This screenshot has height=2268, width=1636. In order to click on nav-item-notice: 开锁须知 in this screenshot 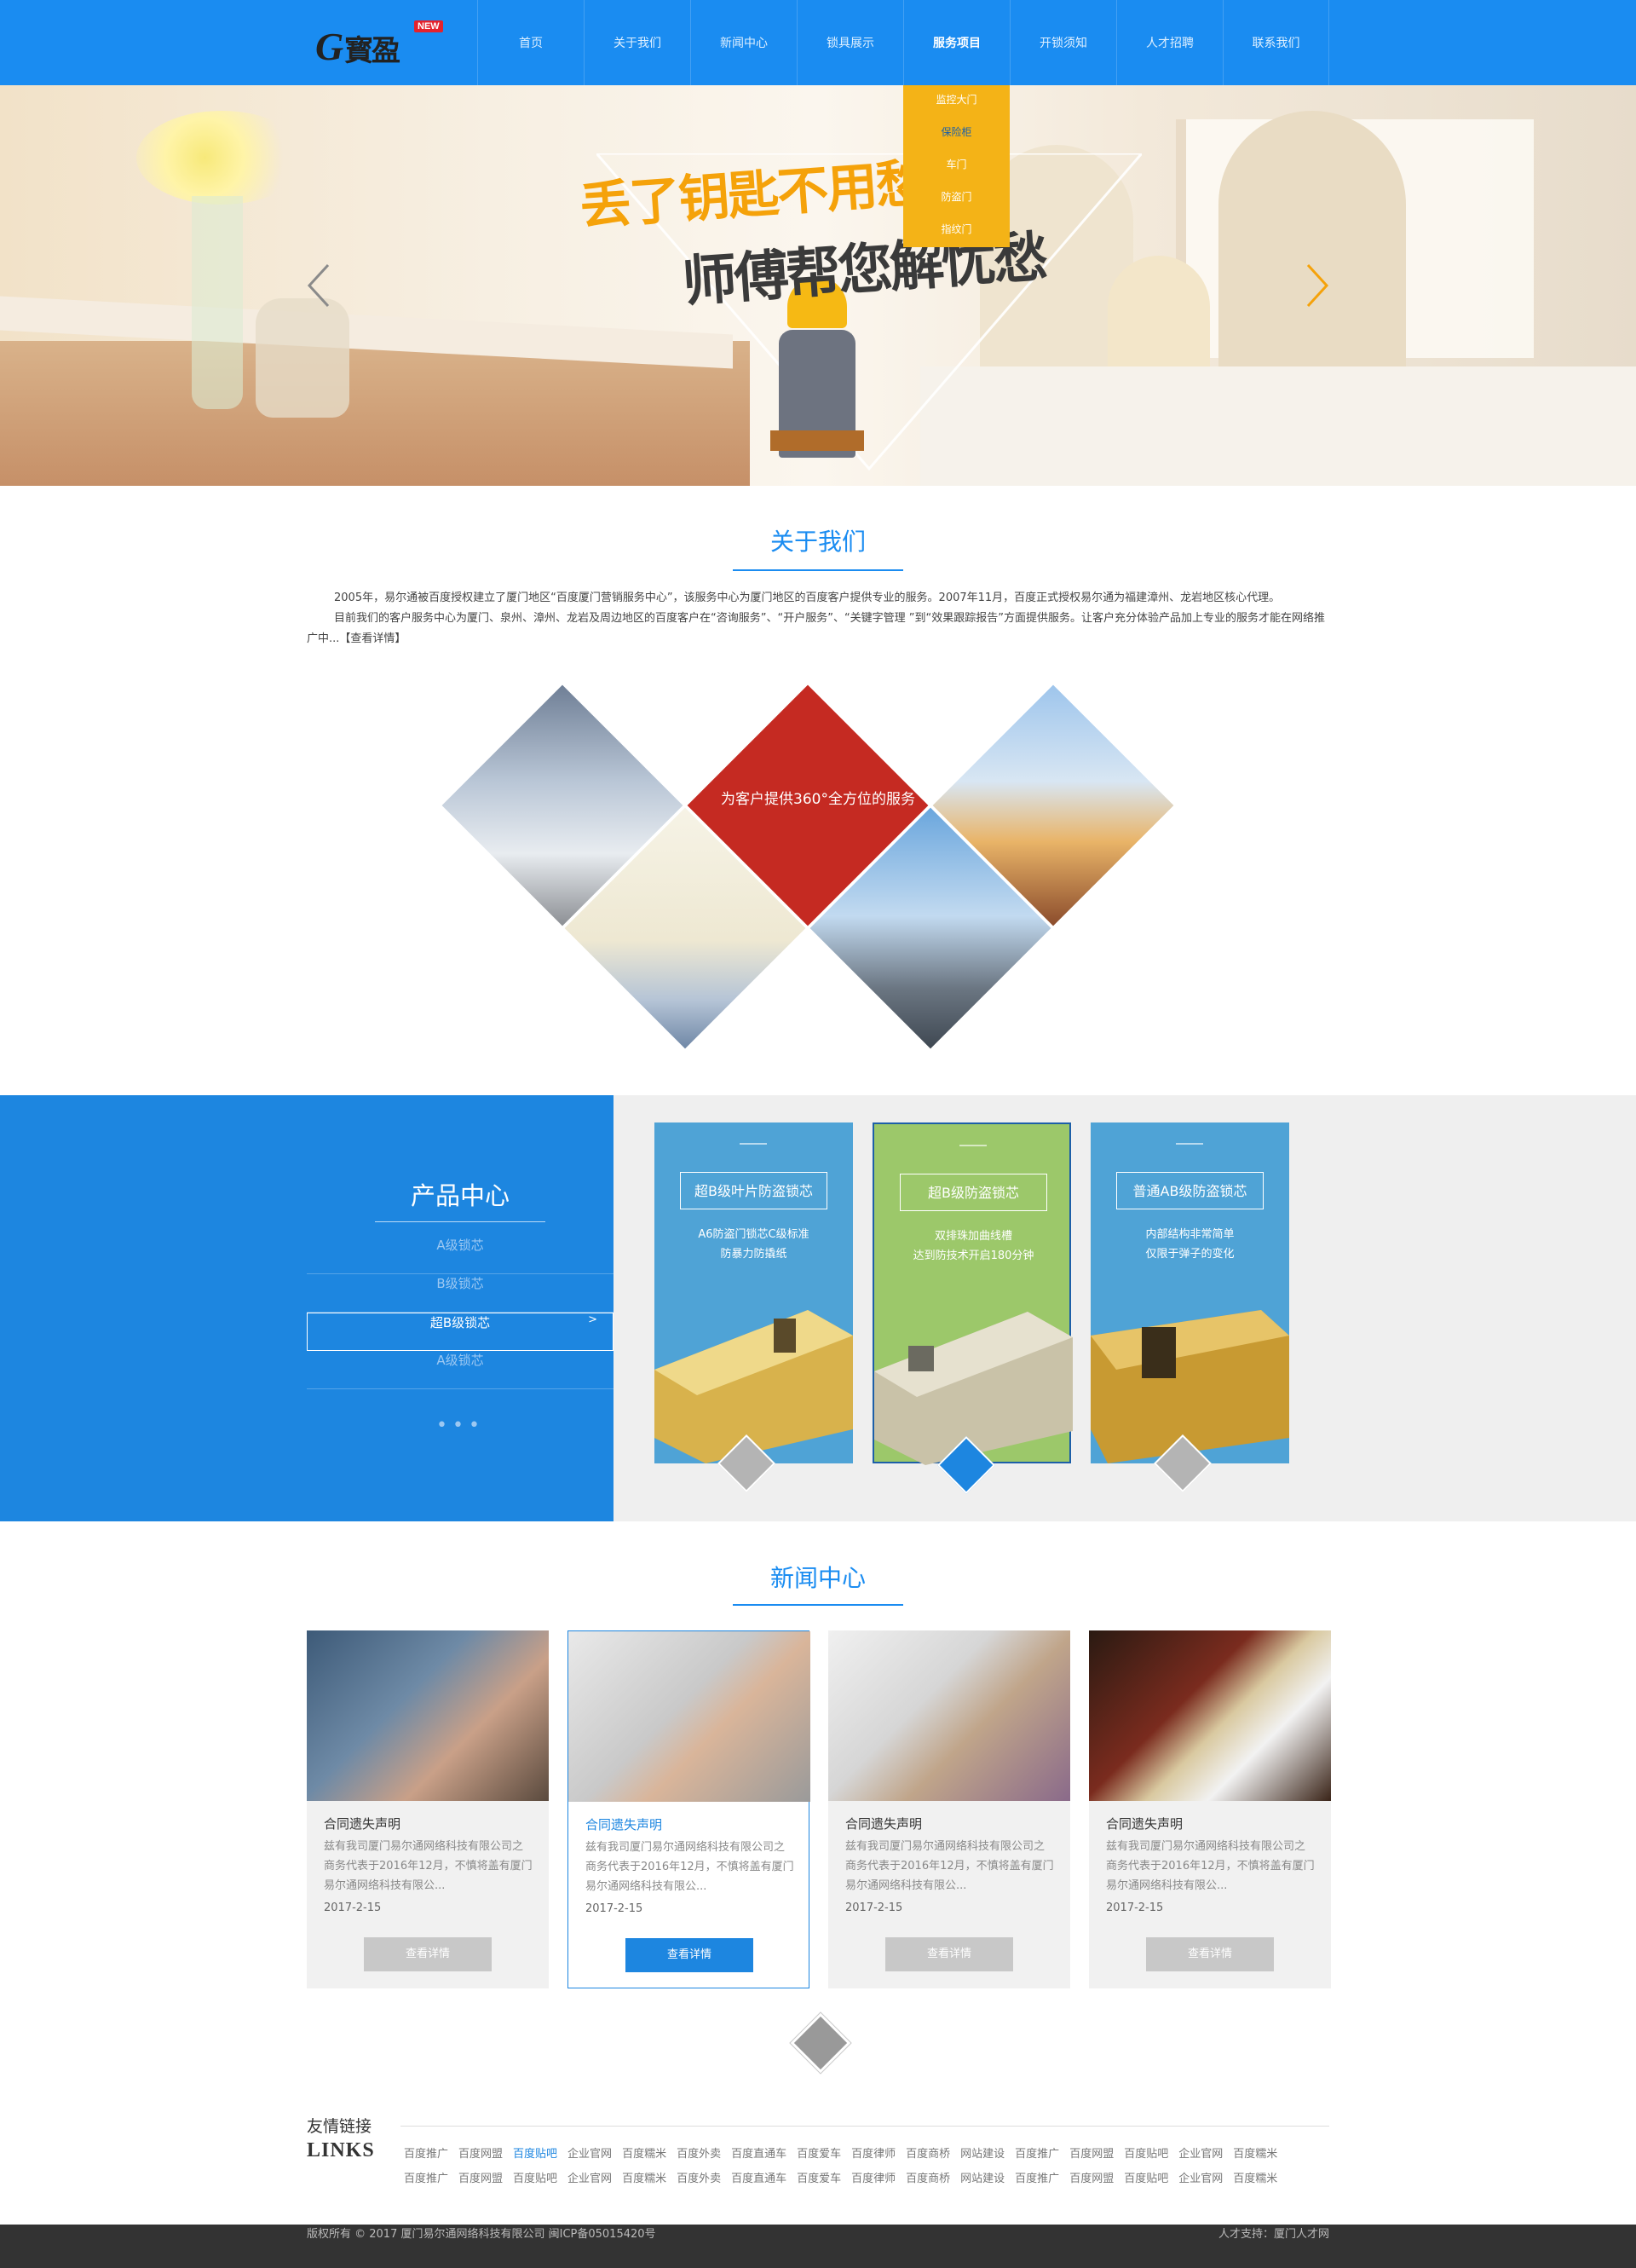, I will do `click(1063, 42)`.